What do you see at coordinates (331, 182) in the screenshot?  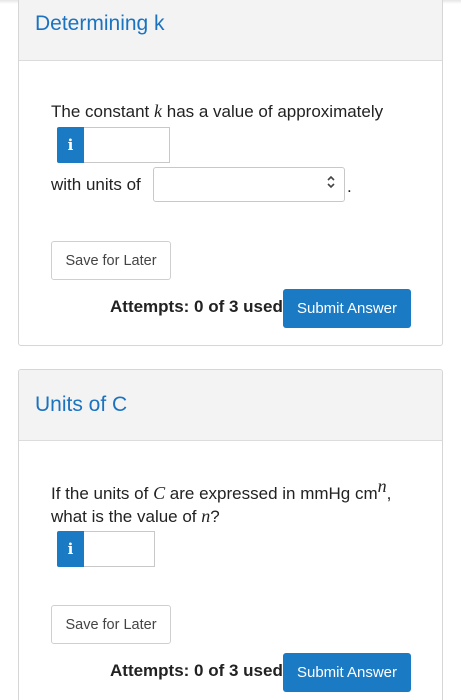 I see `chevron-up-down-icon` at bounding box center [331, 182].